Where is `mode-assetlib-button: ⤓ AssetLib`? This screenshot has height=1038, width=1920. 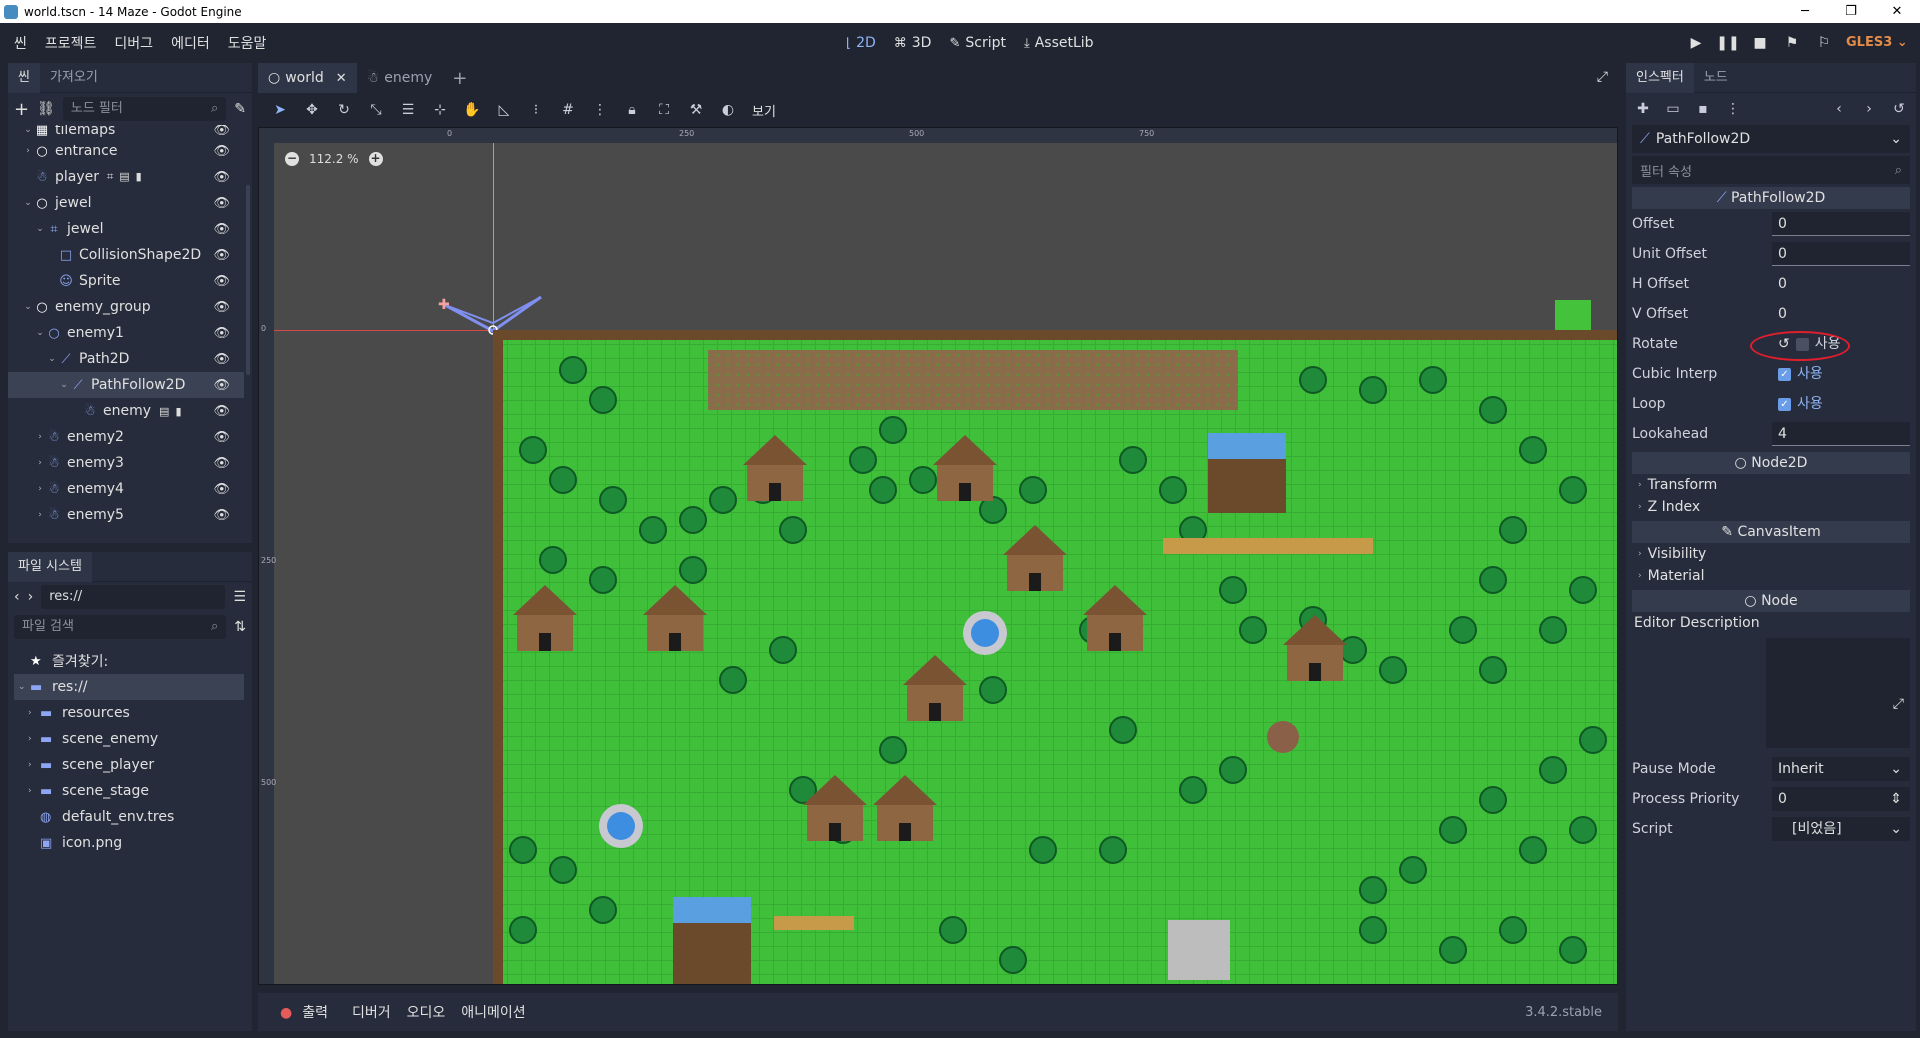
mode-assetlib-button: ⤓ AssetLib is located at coordinates (1059, 43).